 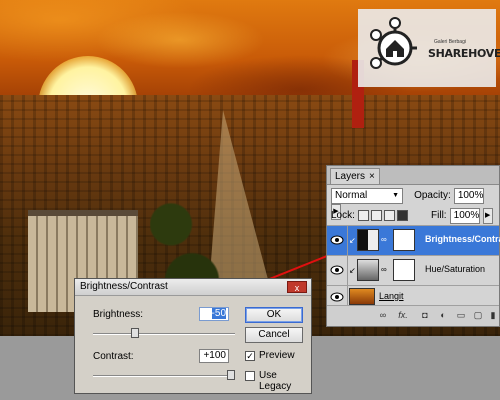 I want to click on tab-layers-label: Layers, so click(x=350, y=176).